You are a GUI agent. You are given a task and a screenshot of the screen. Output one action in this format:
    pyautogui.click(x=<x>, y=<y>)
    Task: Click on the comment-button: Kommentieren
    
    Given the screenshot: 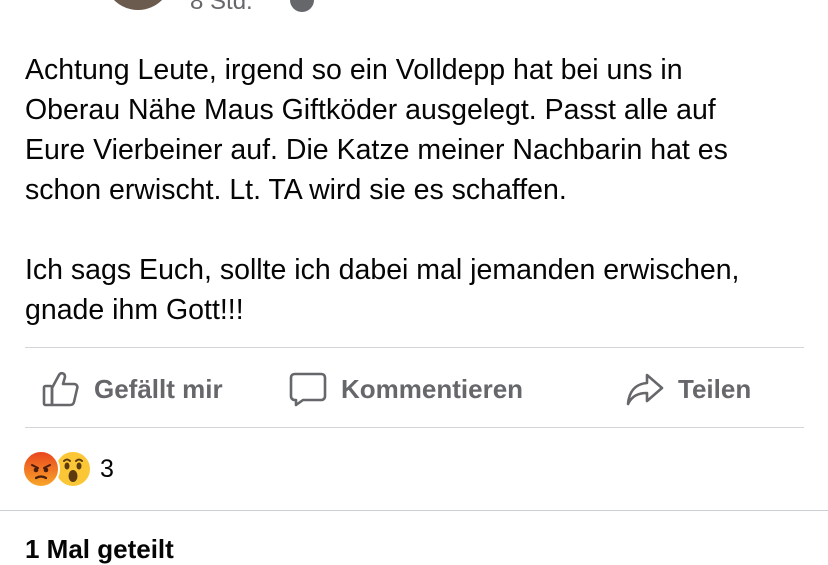 What is the action you would take?
    pyautogui.click(x=406, y=389)
    